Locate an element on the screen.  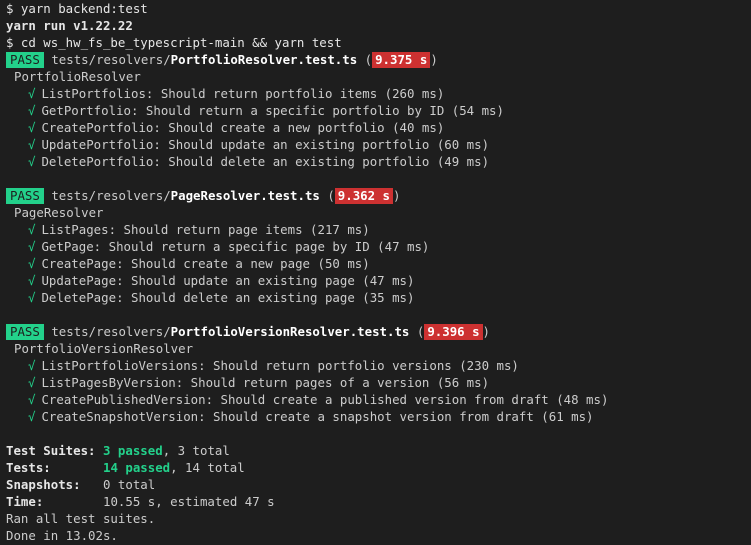
summary-passed: 3 passed is located at coordinates (133, 450).